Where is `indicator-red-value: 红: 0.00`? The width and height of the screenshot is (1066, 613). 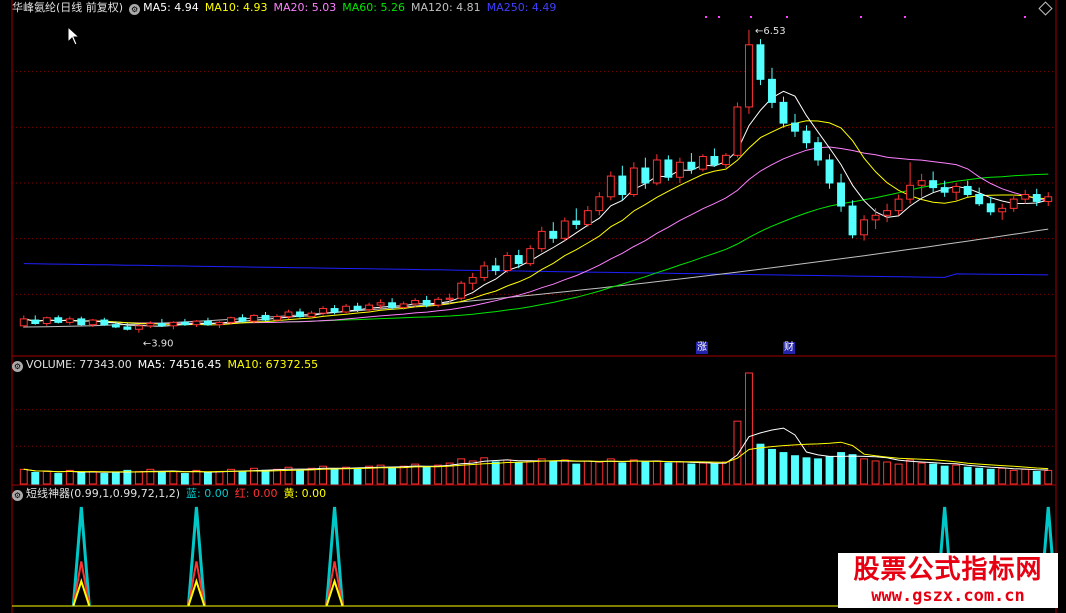
indicator-red-value: 红: 0.00 is located at coordinates (256, 493).